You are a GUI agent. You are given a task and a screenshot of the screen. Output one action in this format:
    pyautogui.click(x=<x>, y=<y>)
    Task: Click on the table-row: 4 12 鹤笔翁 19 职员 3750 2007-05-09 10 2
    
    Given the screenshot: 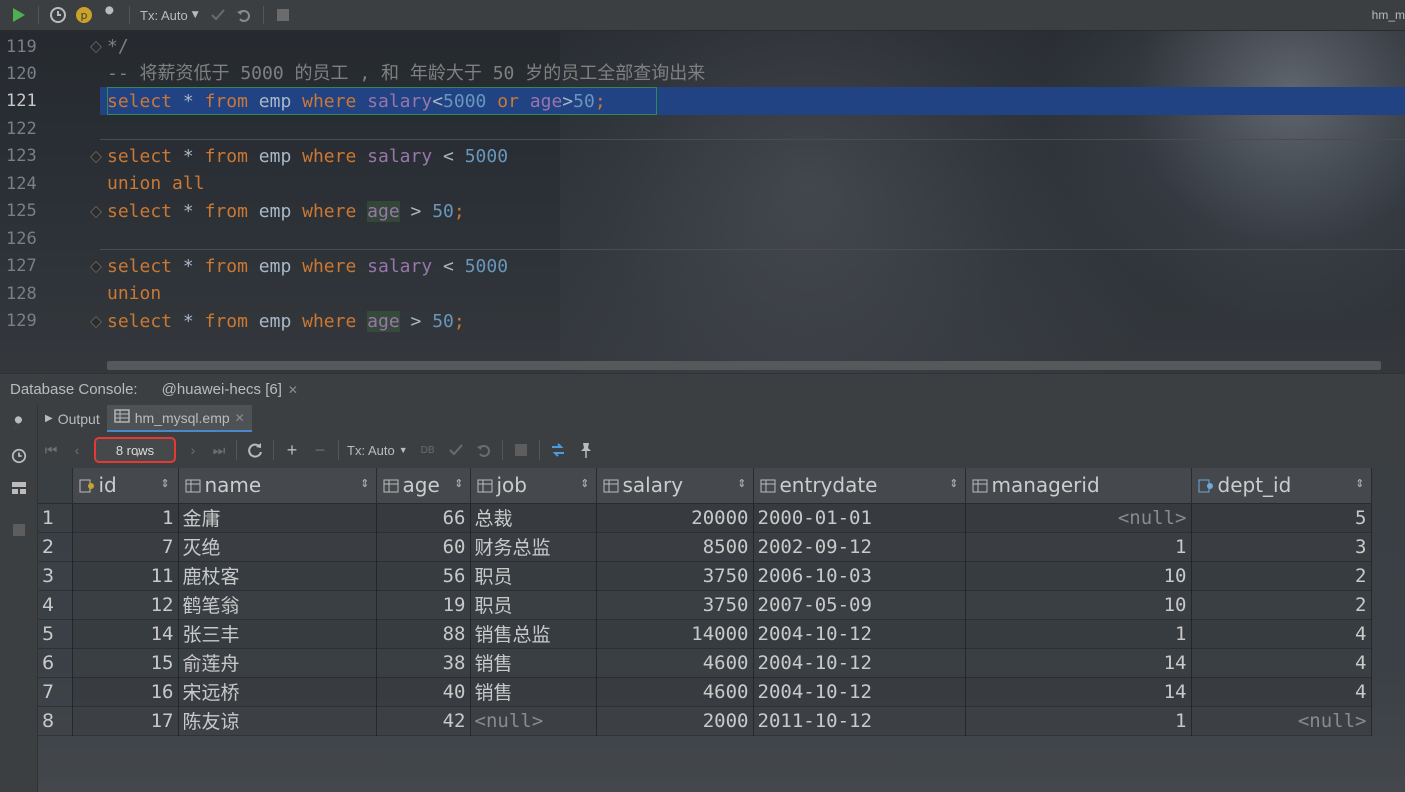 What is the action you would take?
    pyautogui.click(x=705, y=605)
    